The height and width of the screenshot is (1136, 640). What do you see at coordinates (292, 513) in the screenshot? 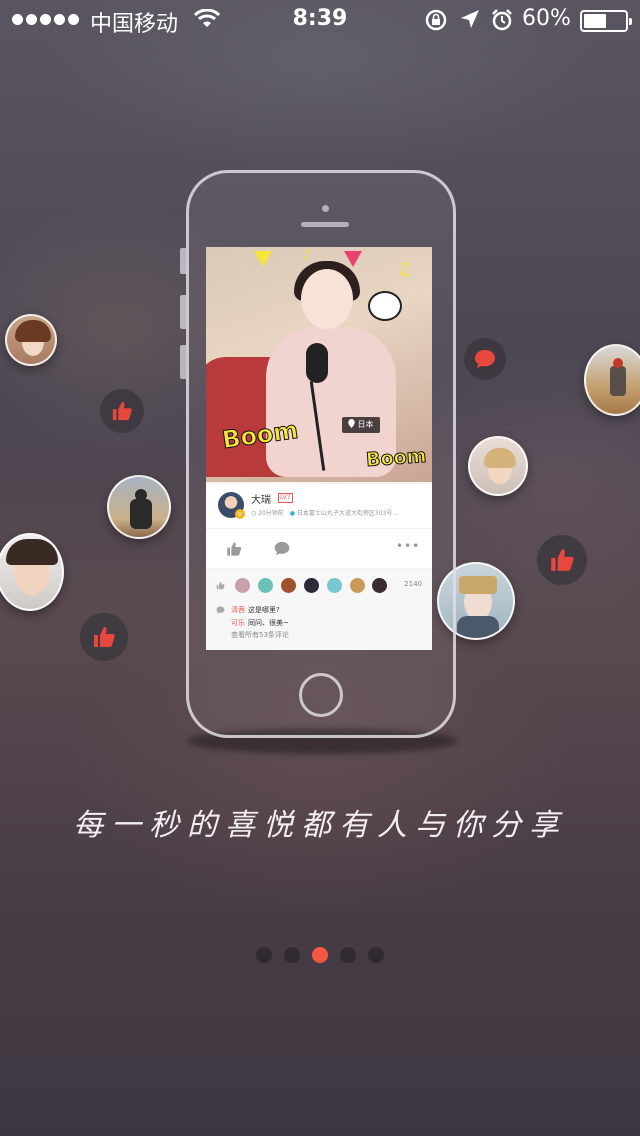
I see `map-pin-icon: ●` at bounding box center [292, 513].